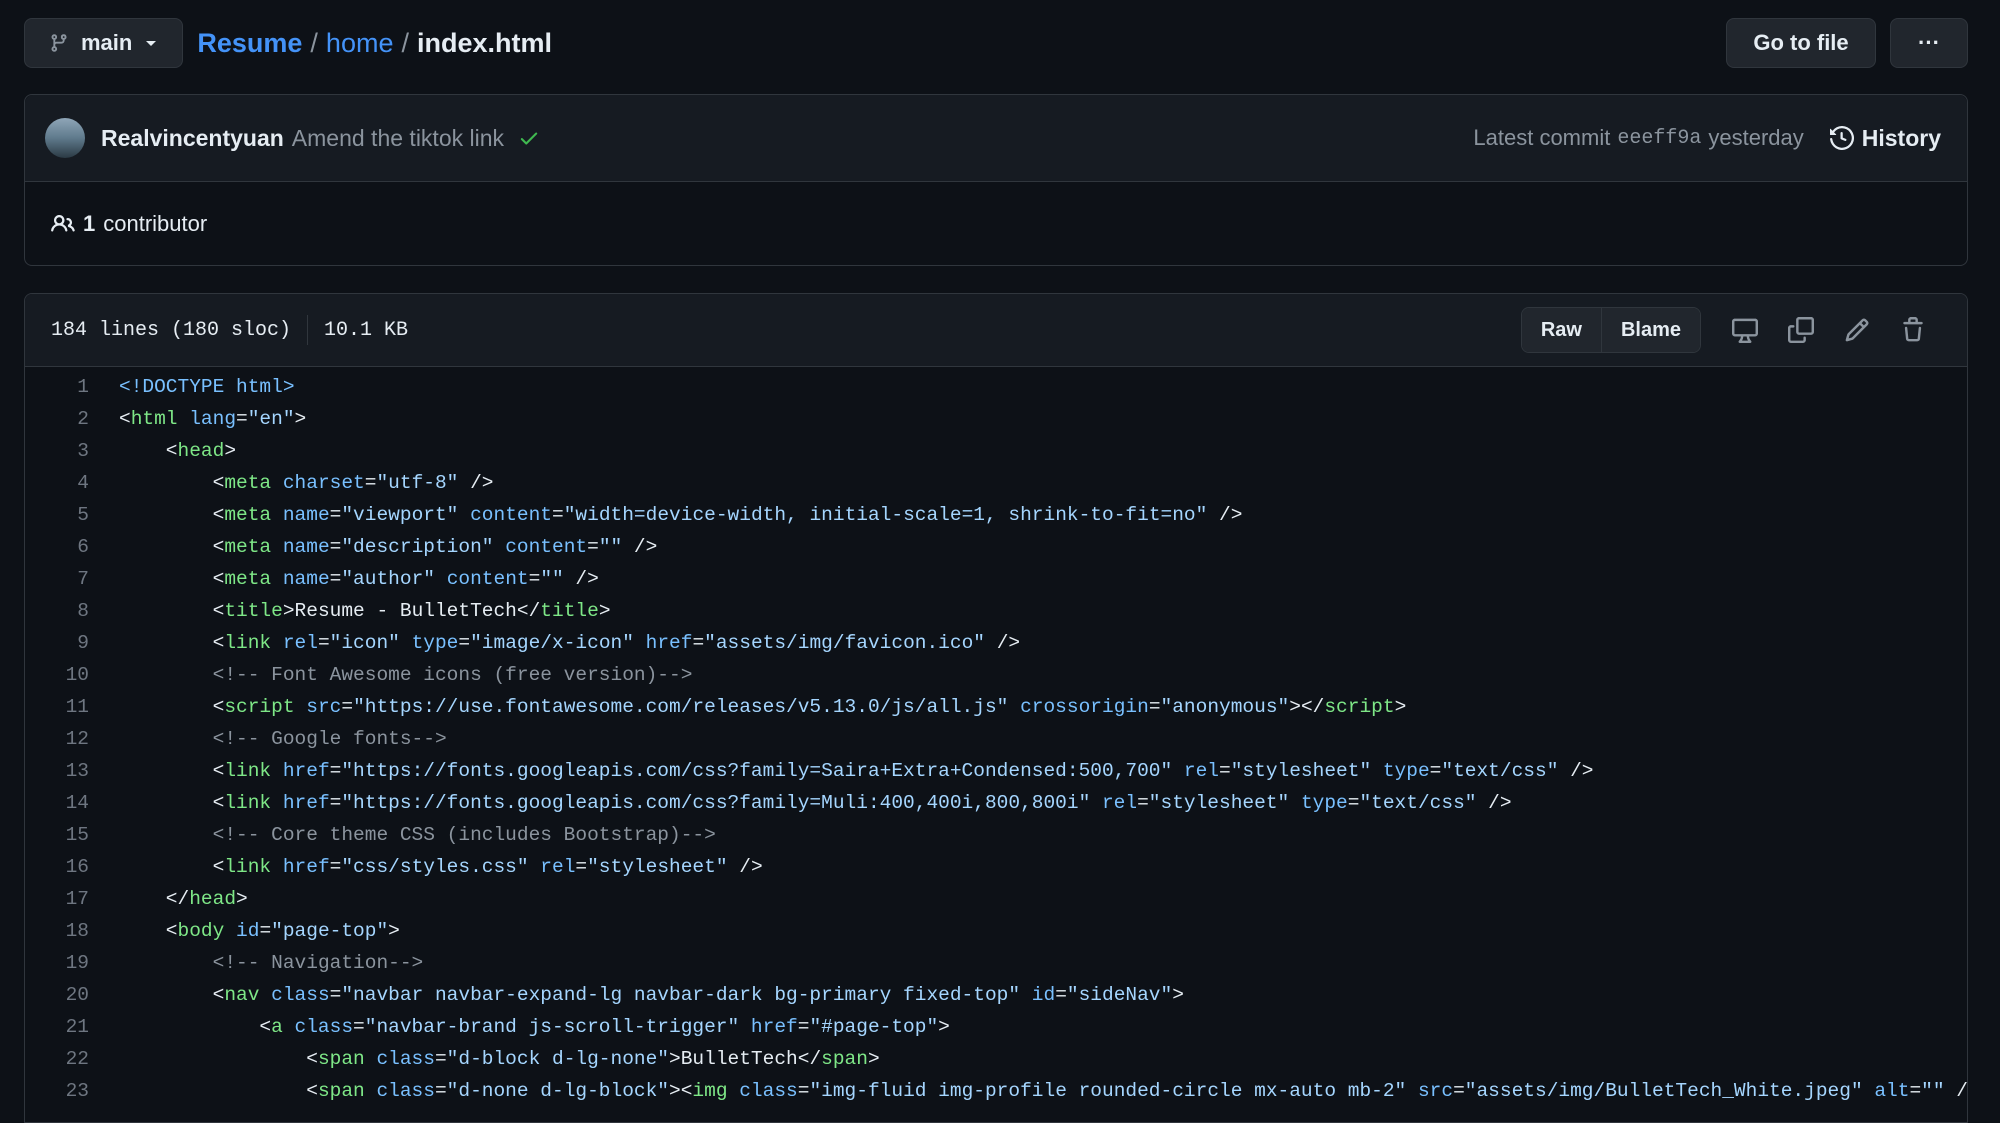  What do you see at coordinates (192, 138) in the screenshot?
I see `commit-author-link: Realvincentyuan` at bounding box center [192, 138].